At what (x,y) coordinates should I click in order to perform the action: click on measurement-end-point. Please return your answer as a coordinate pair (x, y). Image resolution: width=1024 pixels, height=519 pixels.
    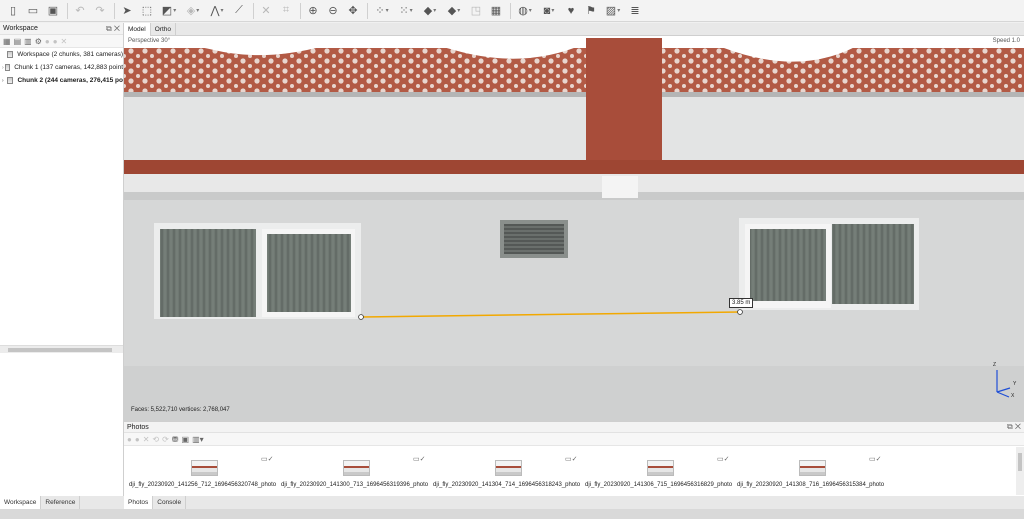
    Looking at the image, I should click on (740, 312).